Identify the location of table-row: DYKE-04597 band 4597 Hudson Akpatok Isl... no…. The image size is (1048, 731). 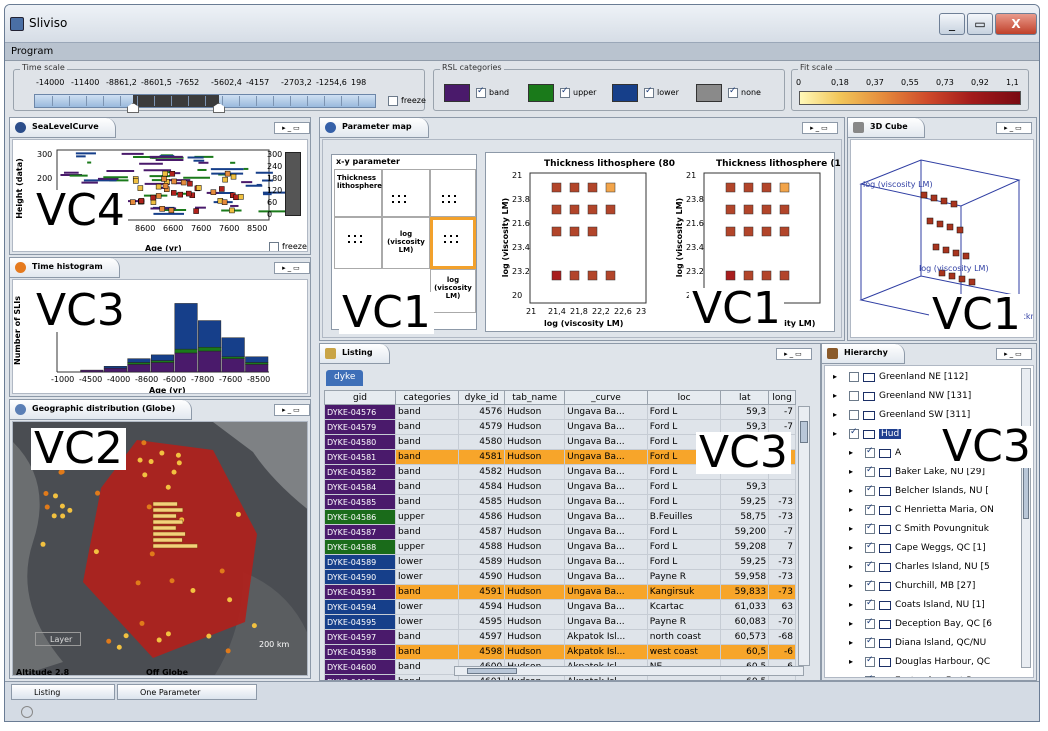
(559, 637).